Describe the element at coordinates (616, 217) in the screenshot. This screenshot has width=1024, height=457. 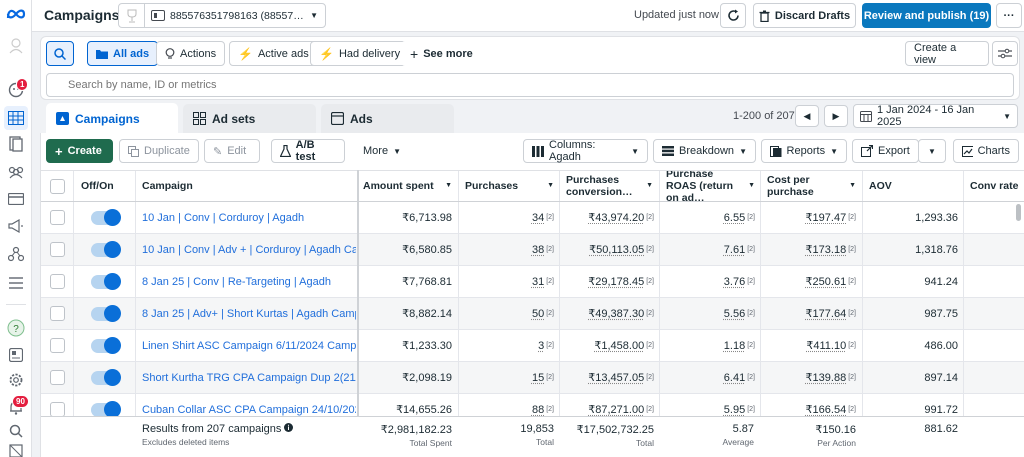
I see `conversion-value: ₹43,974.20` at that location.